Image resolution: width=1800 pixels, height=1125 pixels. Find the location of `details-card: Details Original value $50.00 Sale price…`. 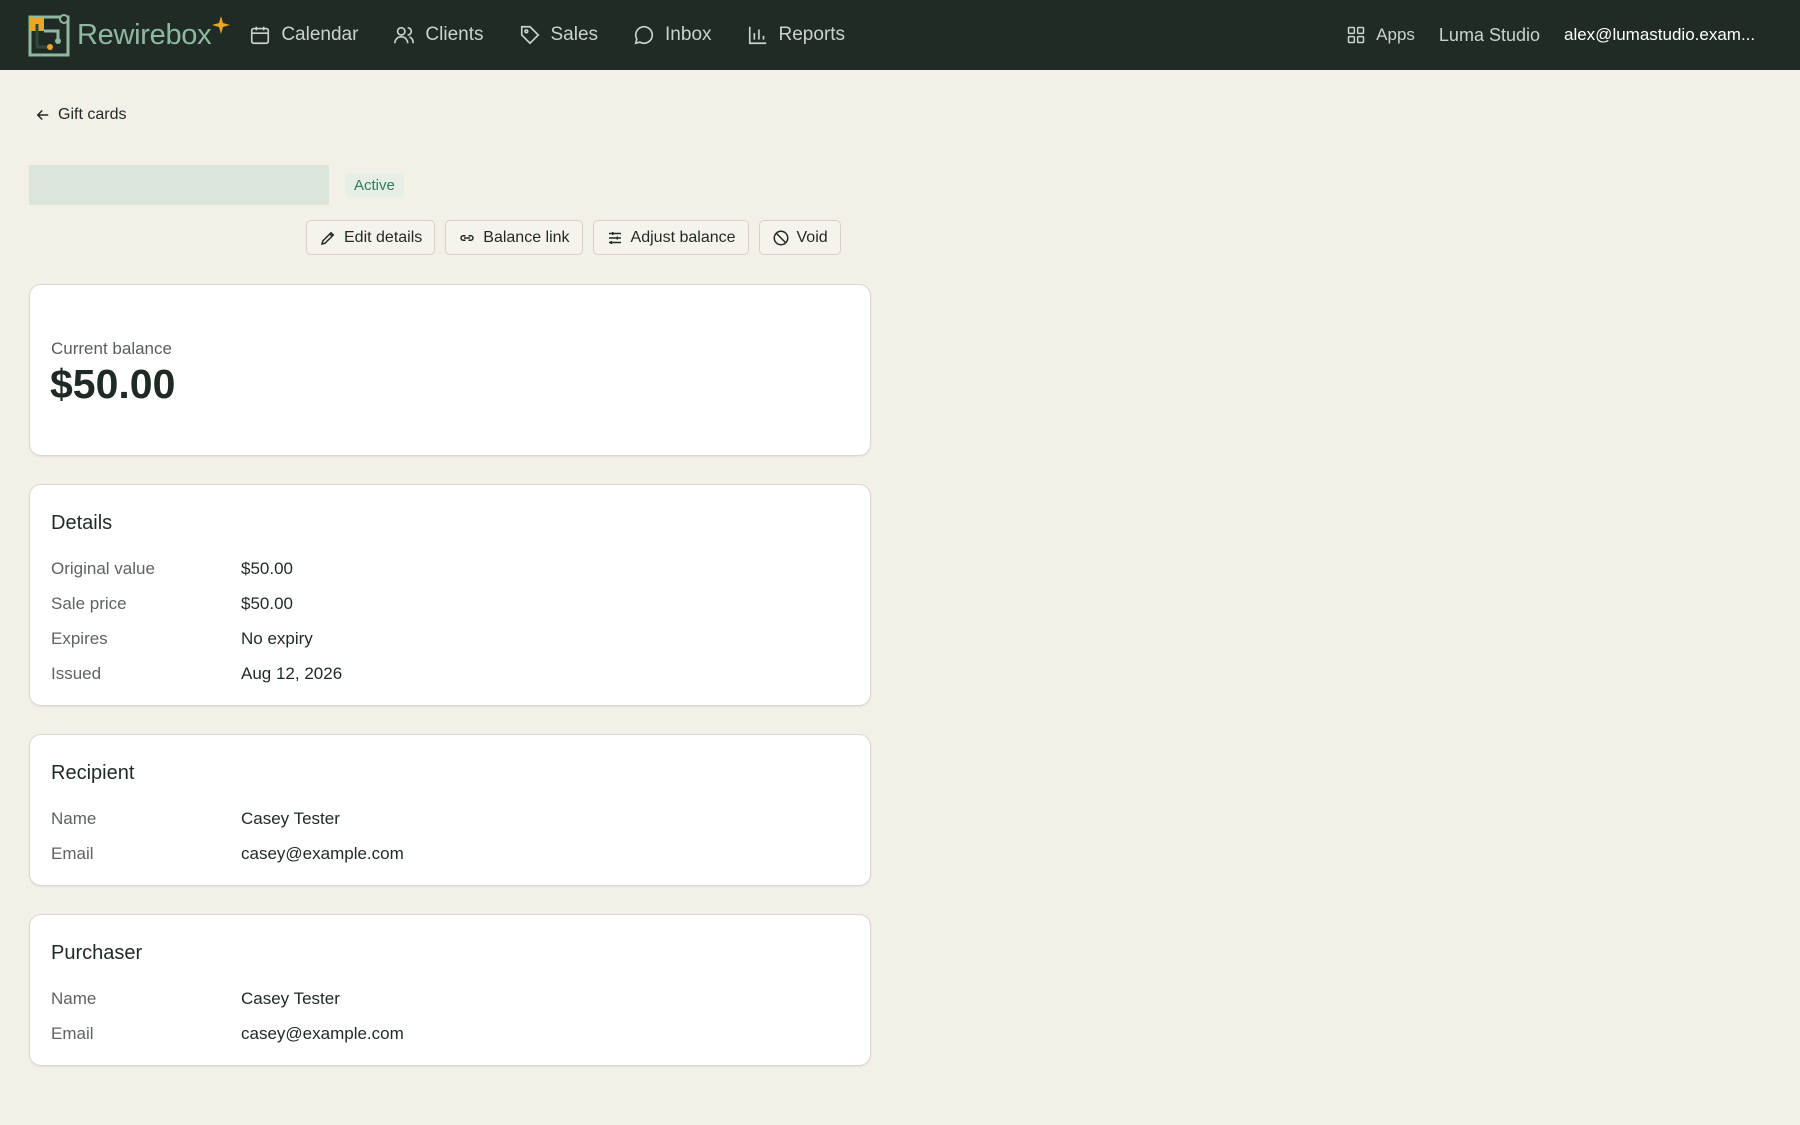

details-card: Details Original value $50.00 Sale price… is located at coordinates (450, 595).